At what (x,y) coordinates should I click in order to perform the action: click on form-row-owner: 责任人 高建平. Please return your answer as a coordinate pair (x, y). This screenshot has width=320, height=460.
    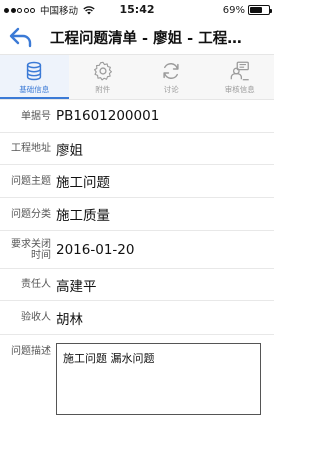
    Looking at the image, I should click on (137, 285).